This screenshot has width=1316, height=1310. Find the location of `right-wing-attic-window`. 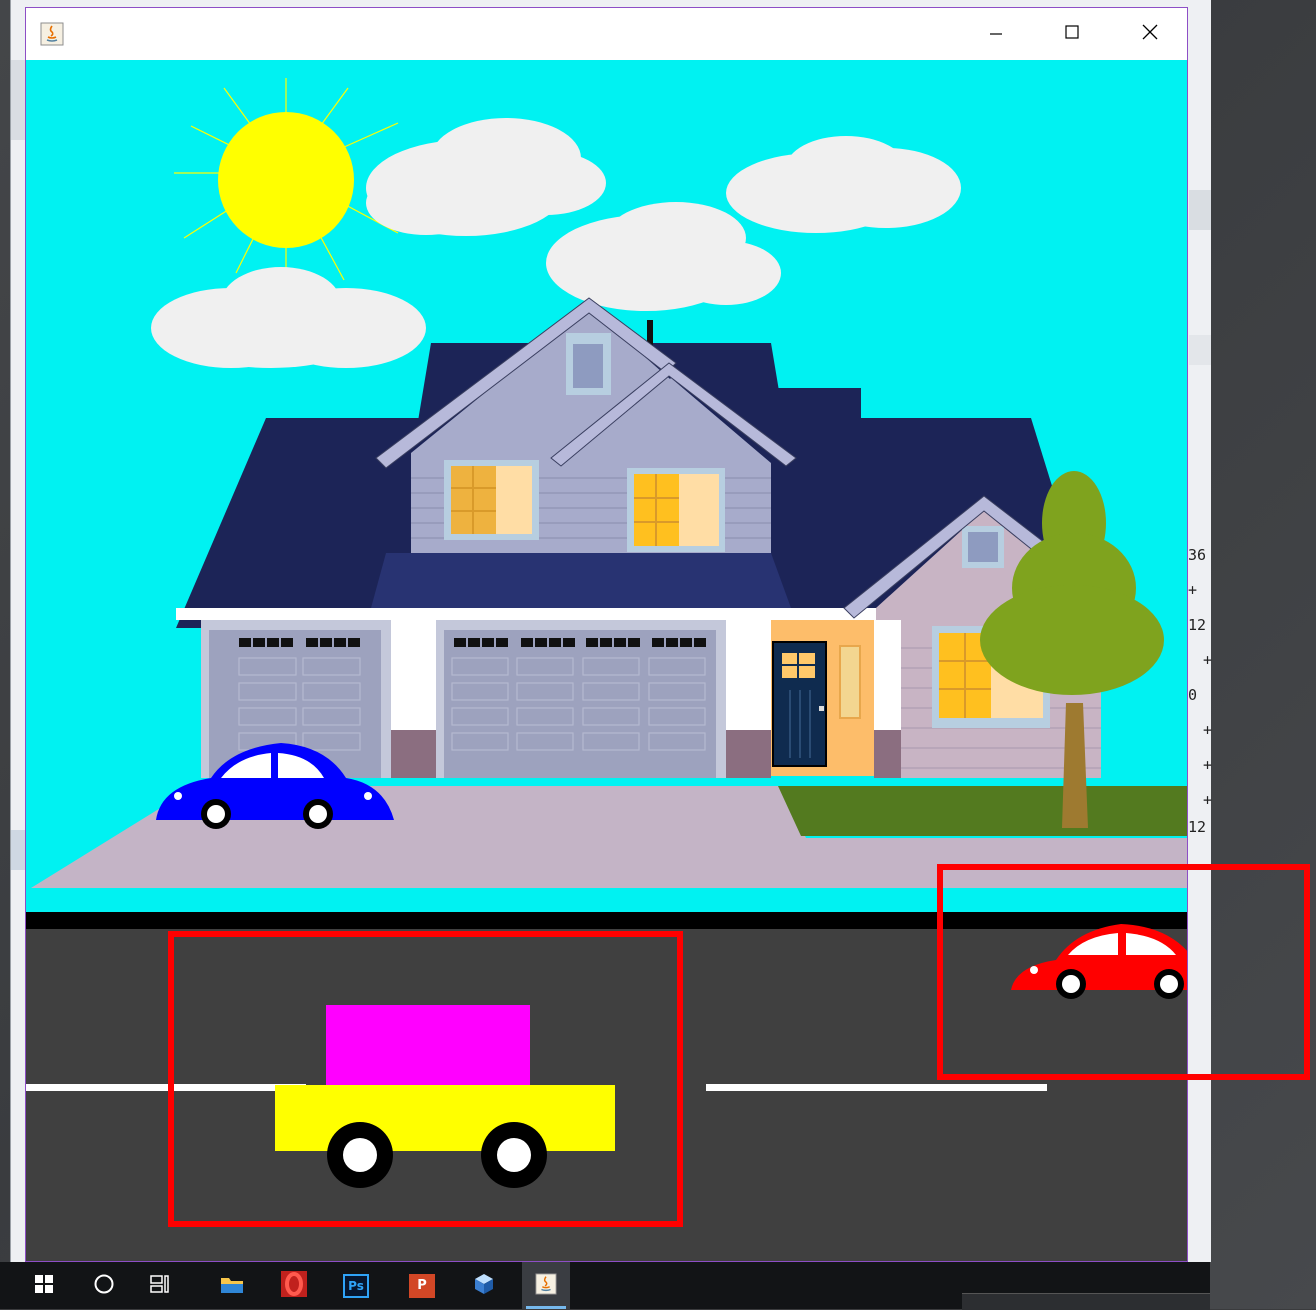

right-wing-attic-window is located at coordinates (983, 547).